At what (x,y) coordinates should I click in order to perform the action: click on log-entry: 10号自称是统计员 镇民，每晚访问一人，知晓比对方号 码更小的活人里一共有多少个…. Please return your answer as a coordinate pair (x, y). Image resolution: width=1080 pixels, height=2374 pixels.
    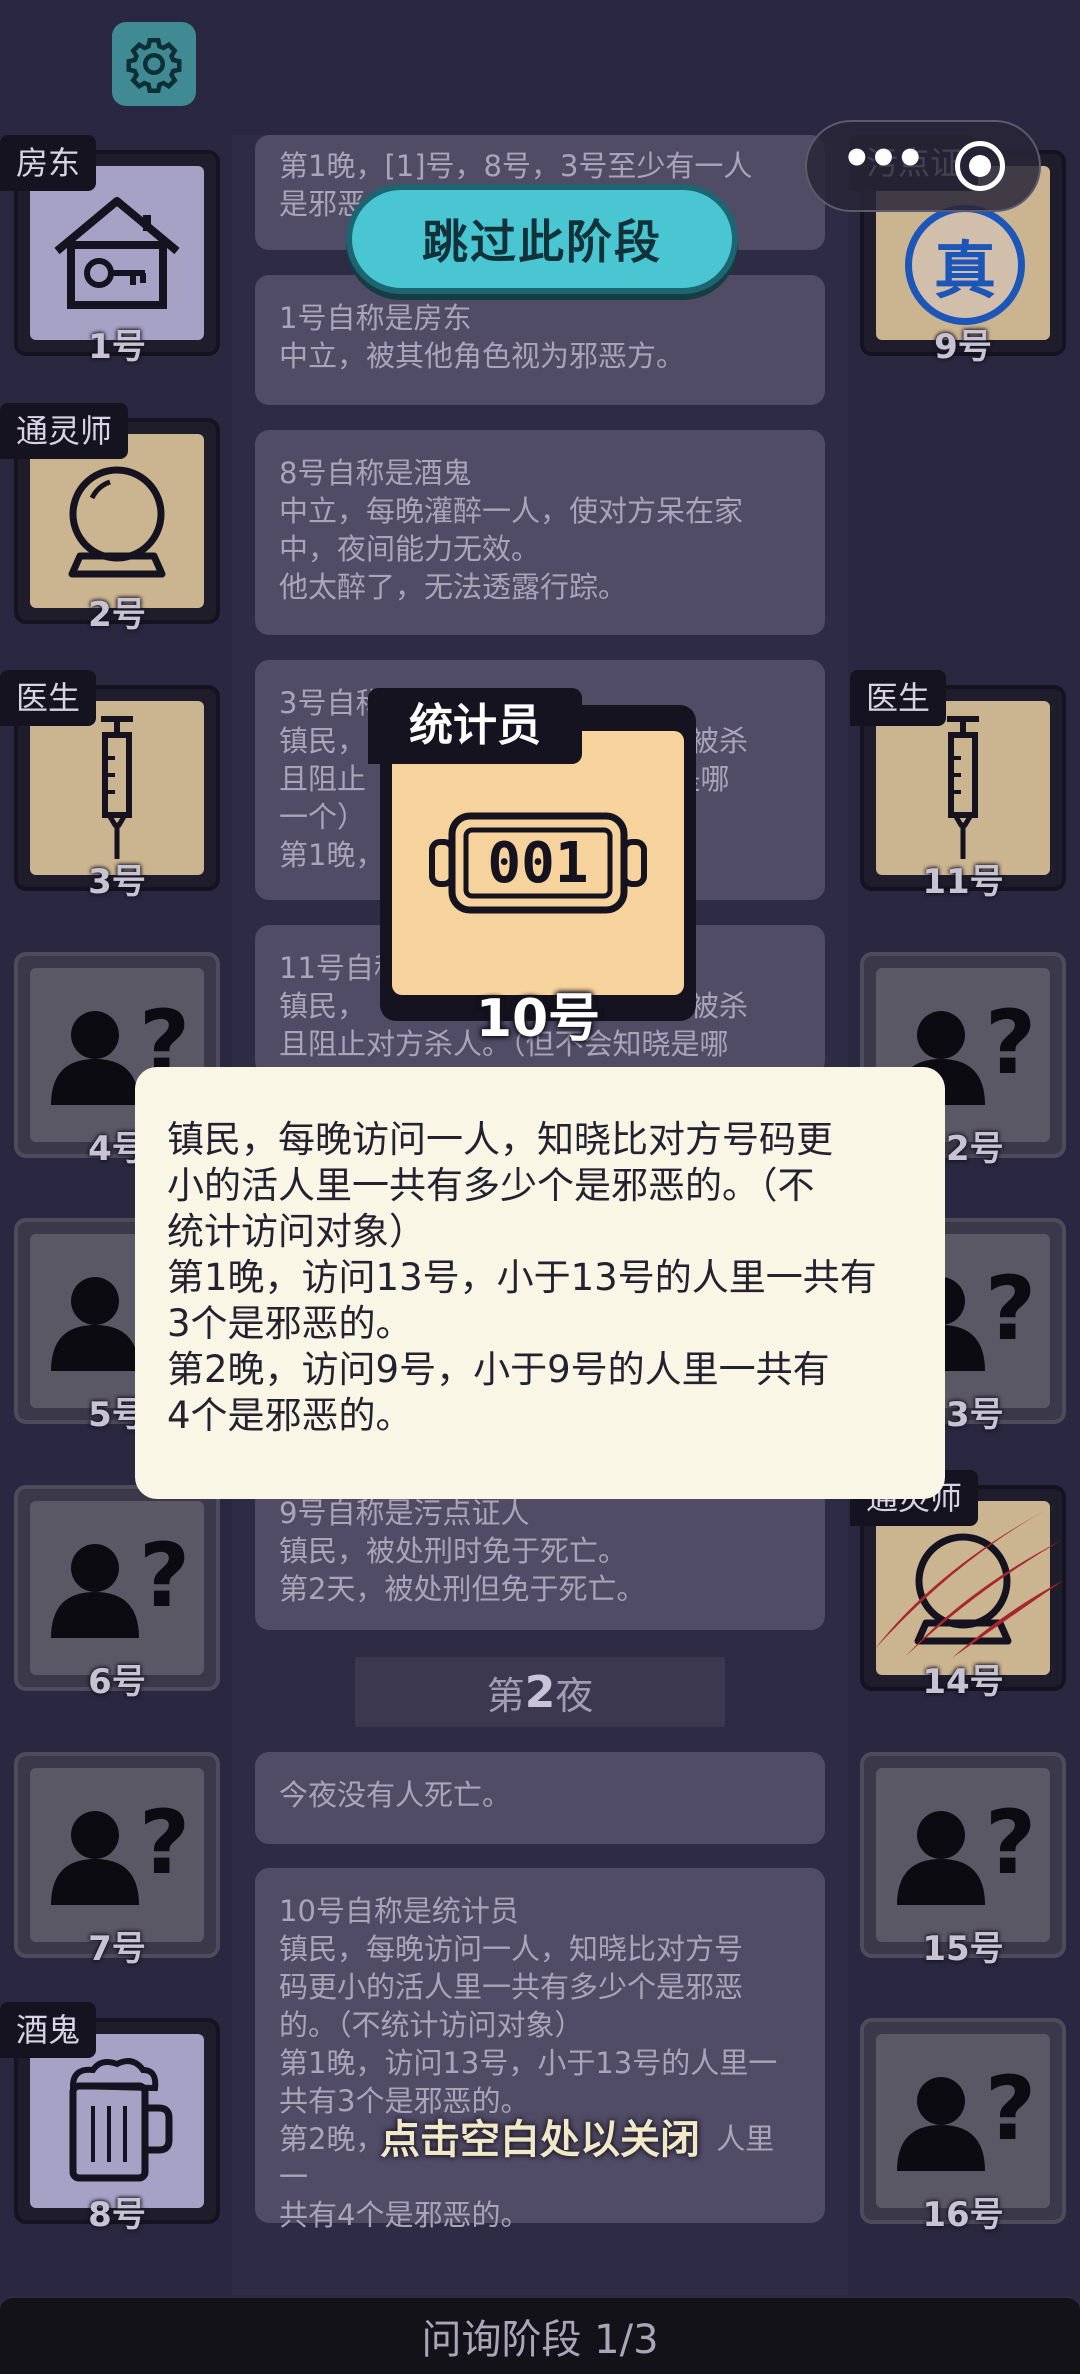
    Looking at the image, I should click on (540, 2050).